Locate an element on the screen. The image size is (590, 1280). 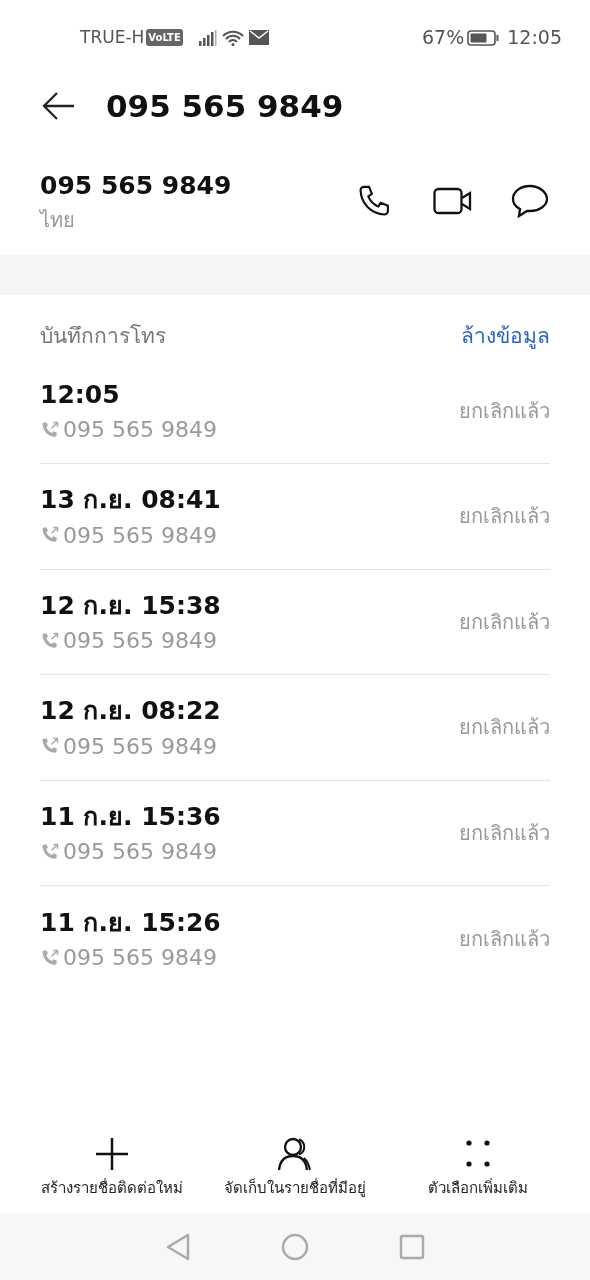
signal-icon is located at coordinates (207, 37).